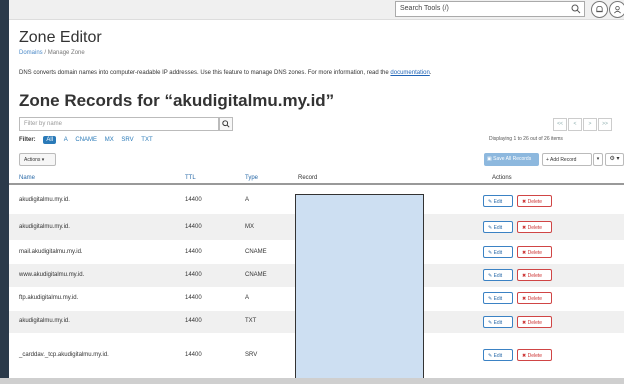 This screenshot has width=624, height=384. Describe the element at coordinates (27, 140) in the screenshot. I see `filter-label: Filter:` at that location.